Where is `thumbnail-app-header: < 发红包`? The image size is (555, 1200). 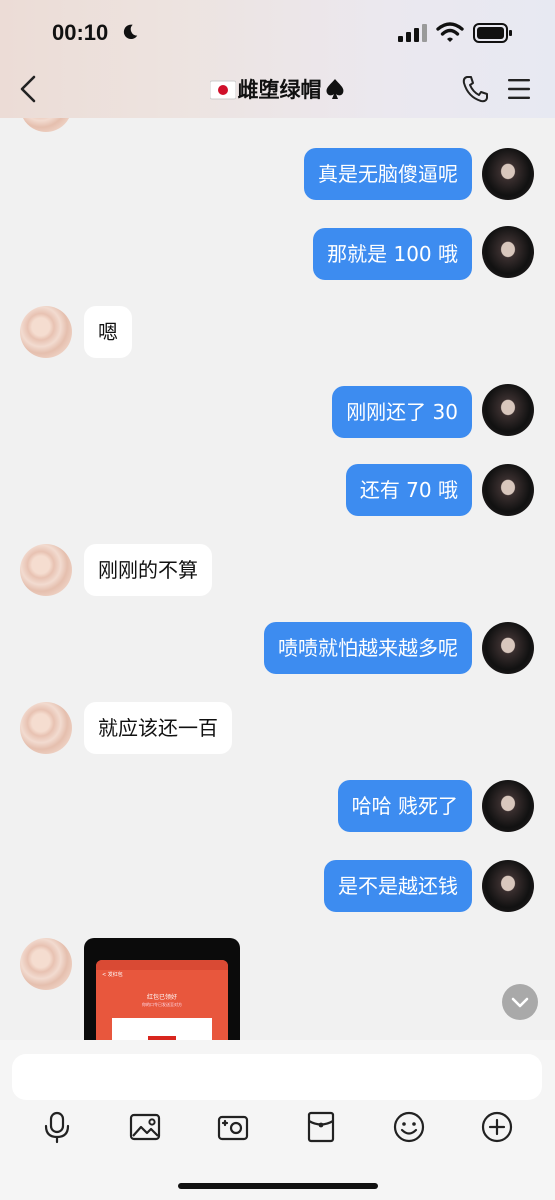
thumbnail-app-header: < 发红包 is located at coordinates (112, 975).